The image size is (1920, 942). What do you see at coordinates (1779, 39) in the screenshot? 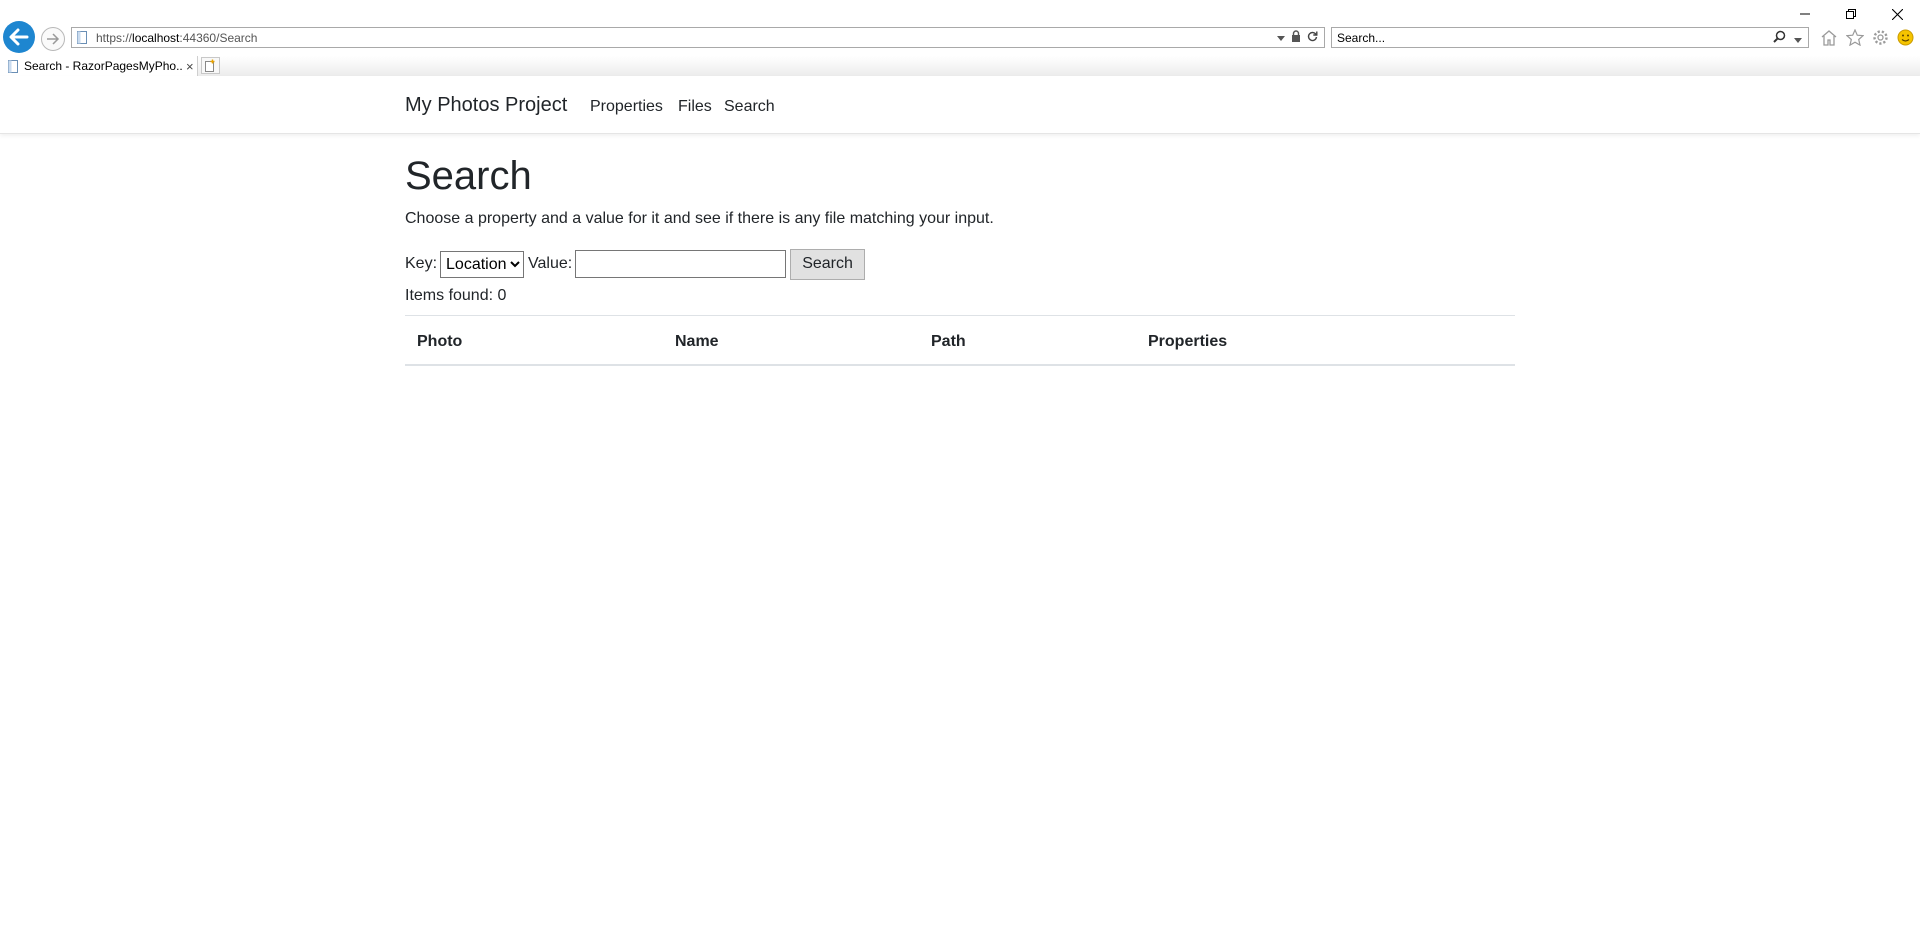
I see `search-icon` at bounding box center [1779, 39].